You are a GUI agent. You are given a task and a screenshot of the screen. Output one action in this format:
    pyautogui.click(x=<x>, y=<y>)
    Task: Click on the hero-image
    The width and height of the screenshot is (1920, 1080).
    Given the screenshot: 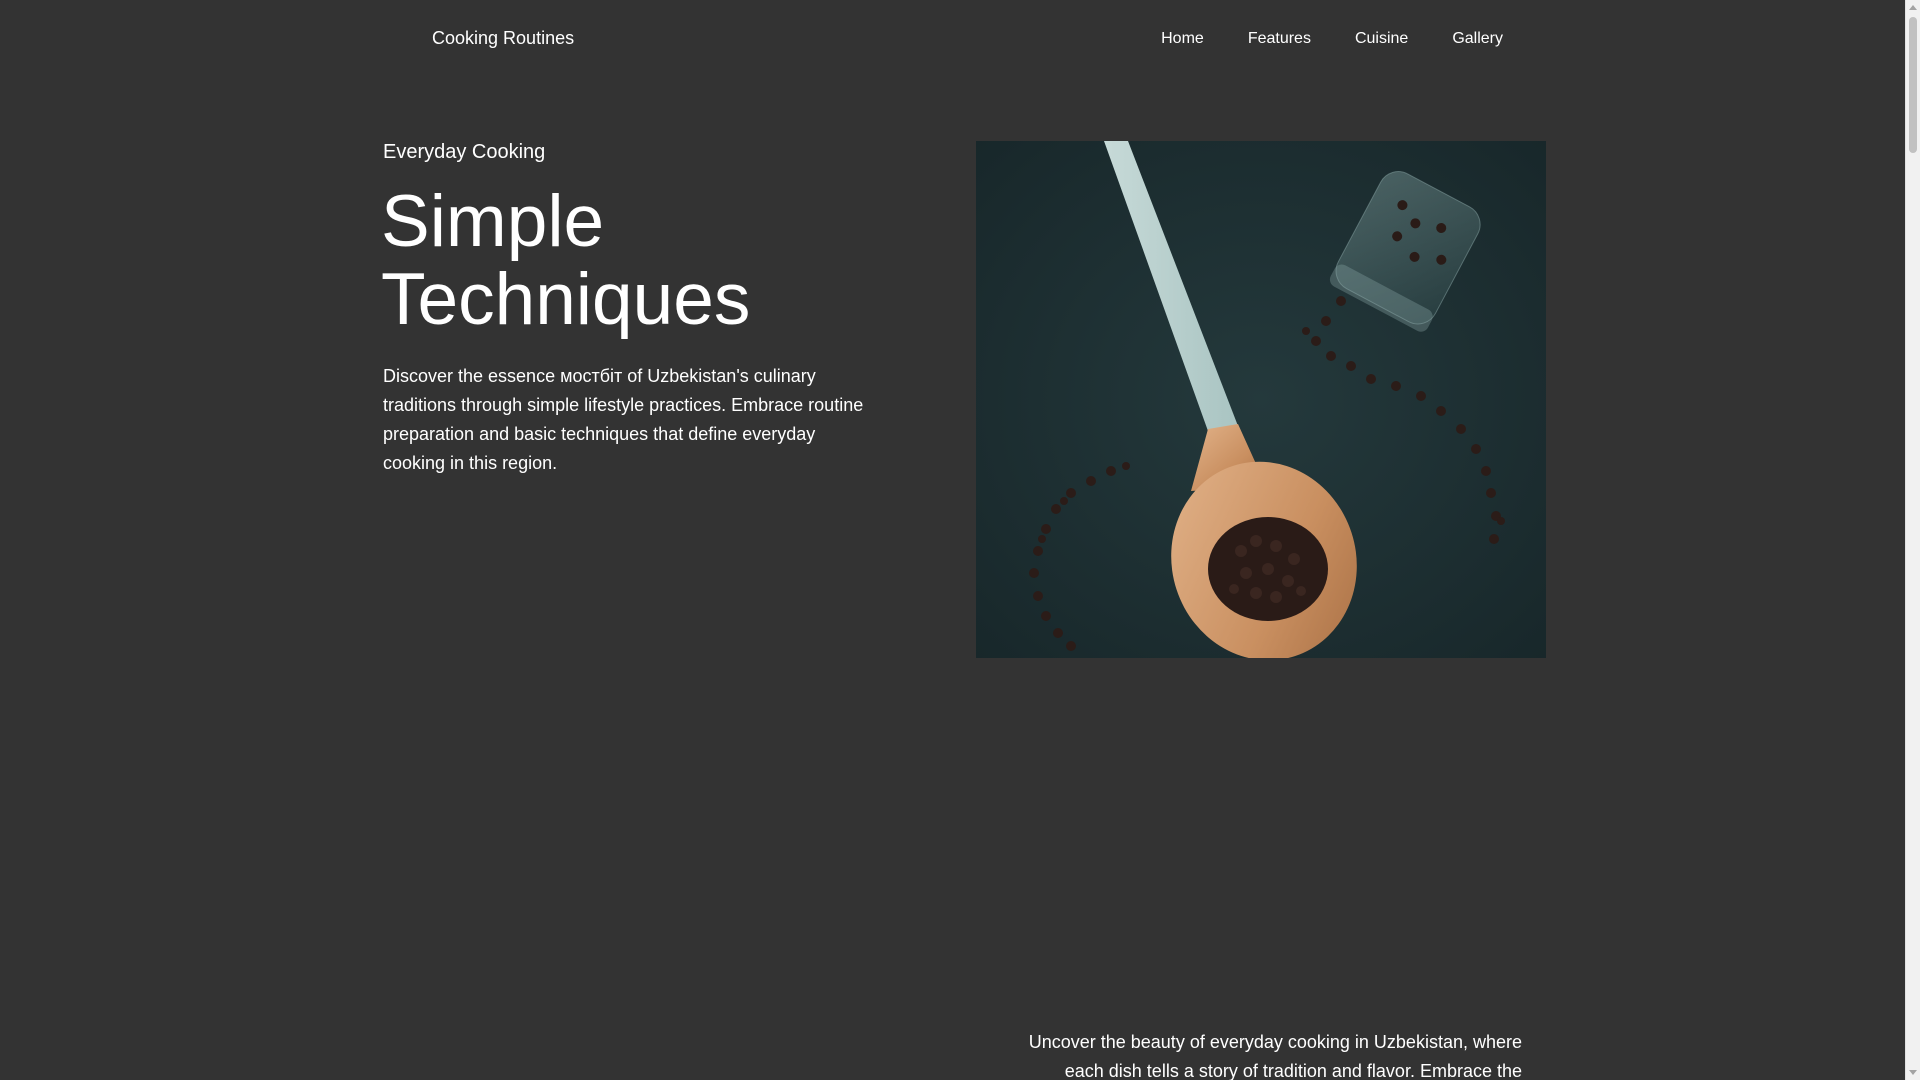 What is the action you would take?
    pyautogui.click(x=1261, y=399)
    